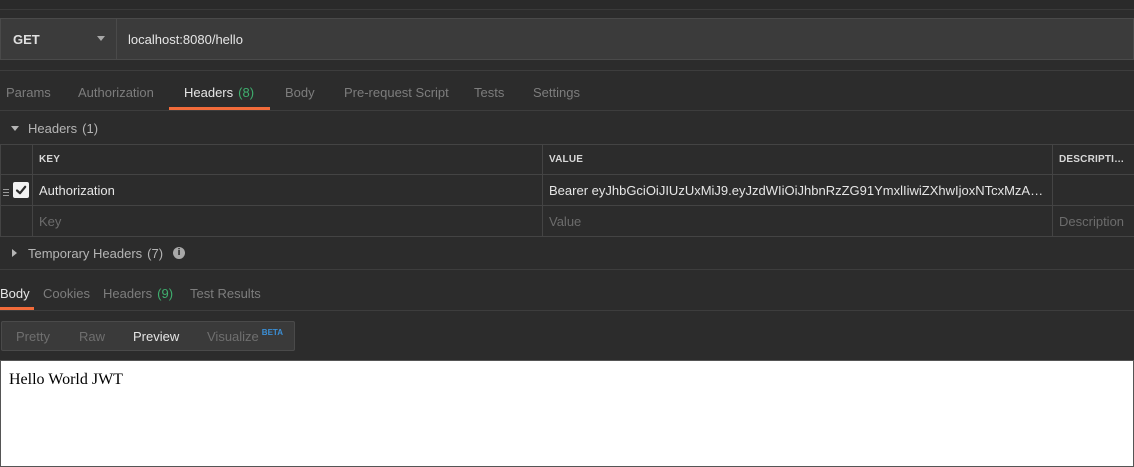 This screenshot has height=467, width=1134. I want to click on tab-tests: Tests, so click(489, 92).